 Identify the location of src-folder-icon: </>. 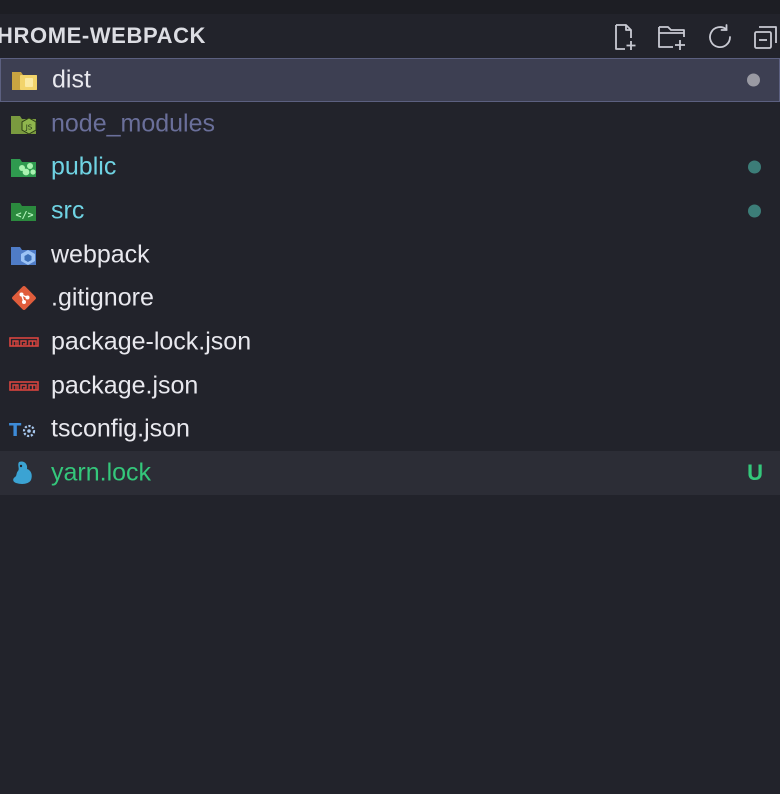
(24, 211).